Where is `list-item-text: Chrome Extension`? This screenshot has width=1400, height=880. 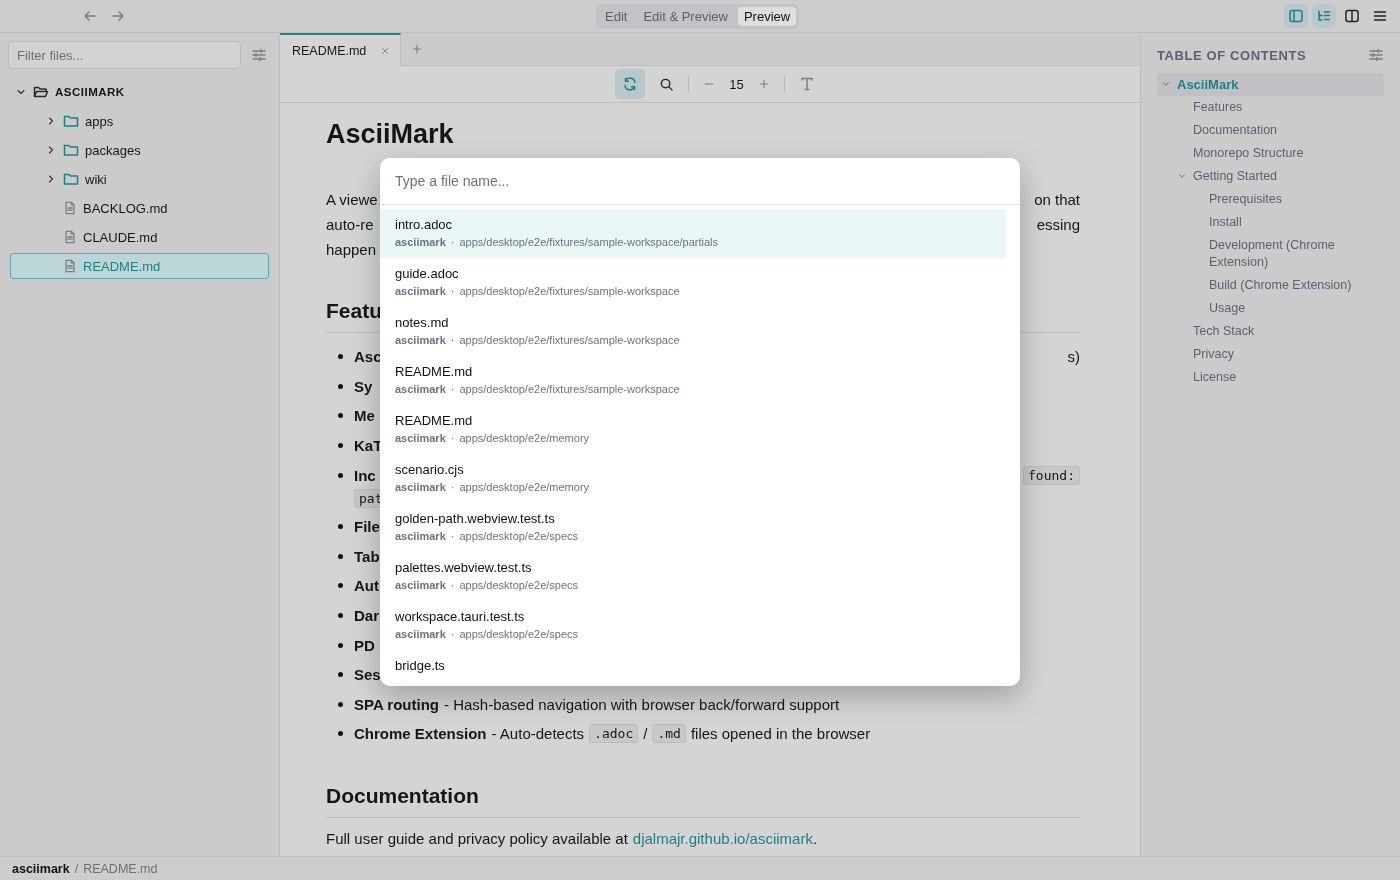
list-item-text: Chrome Extension is located at coordinates (420, 734).